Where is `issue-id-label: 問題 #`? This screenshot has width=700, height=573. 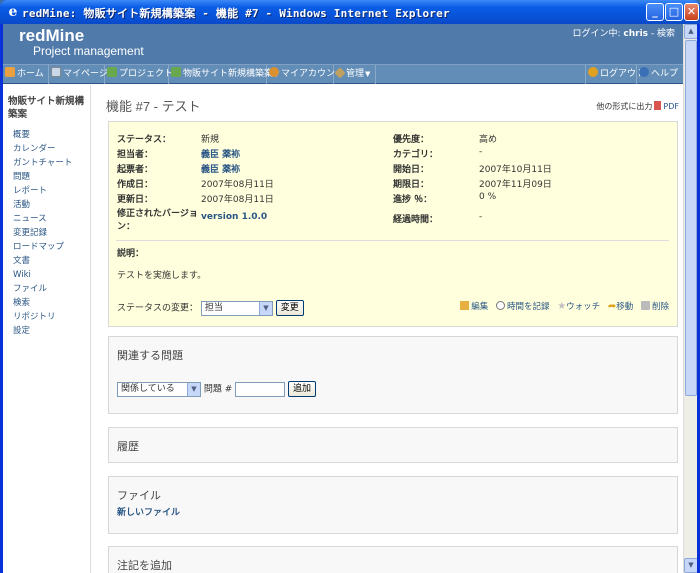 issue-id-label: 問題 # is located at coordinates (218, 389).